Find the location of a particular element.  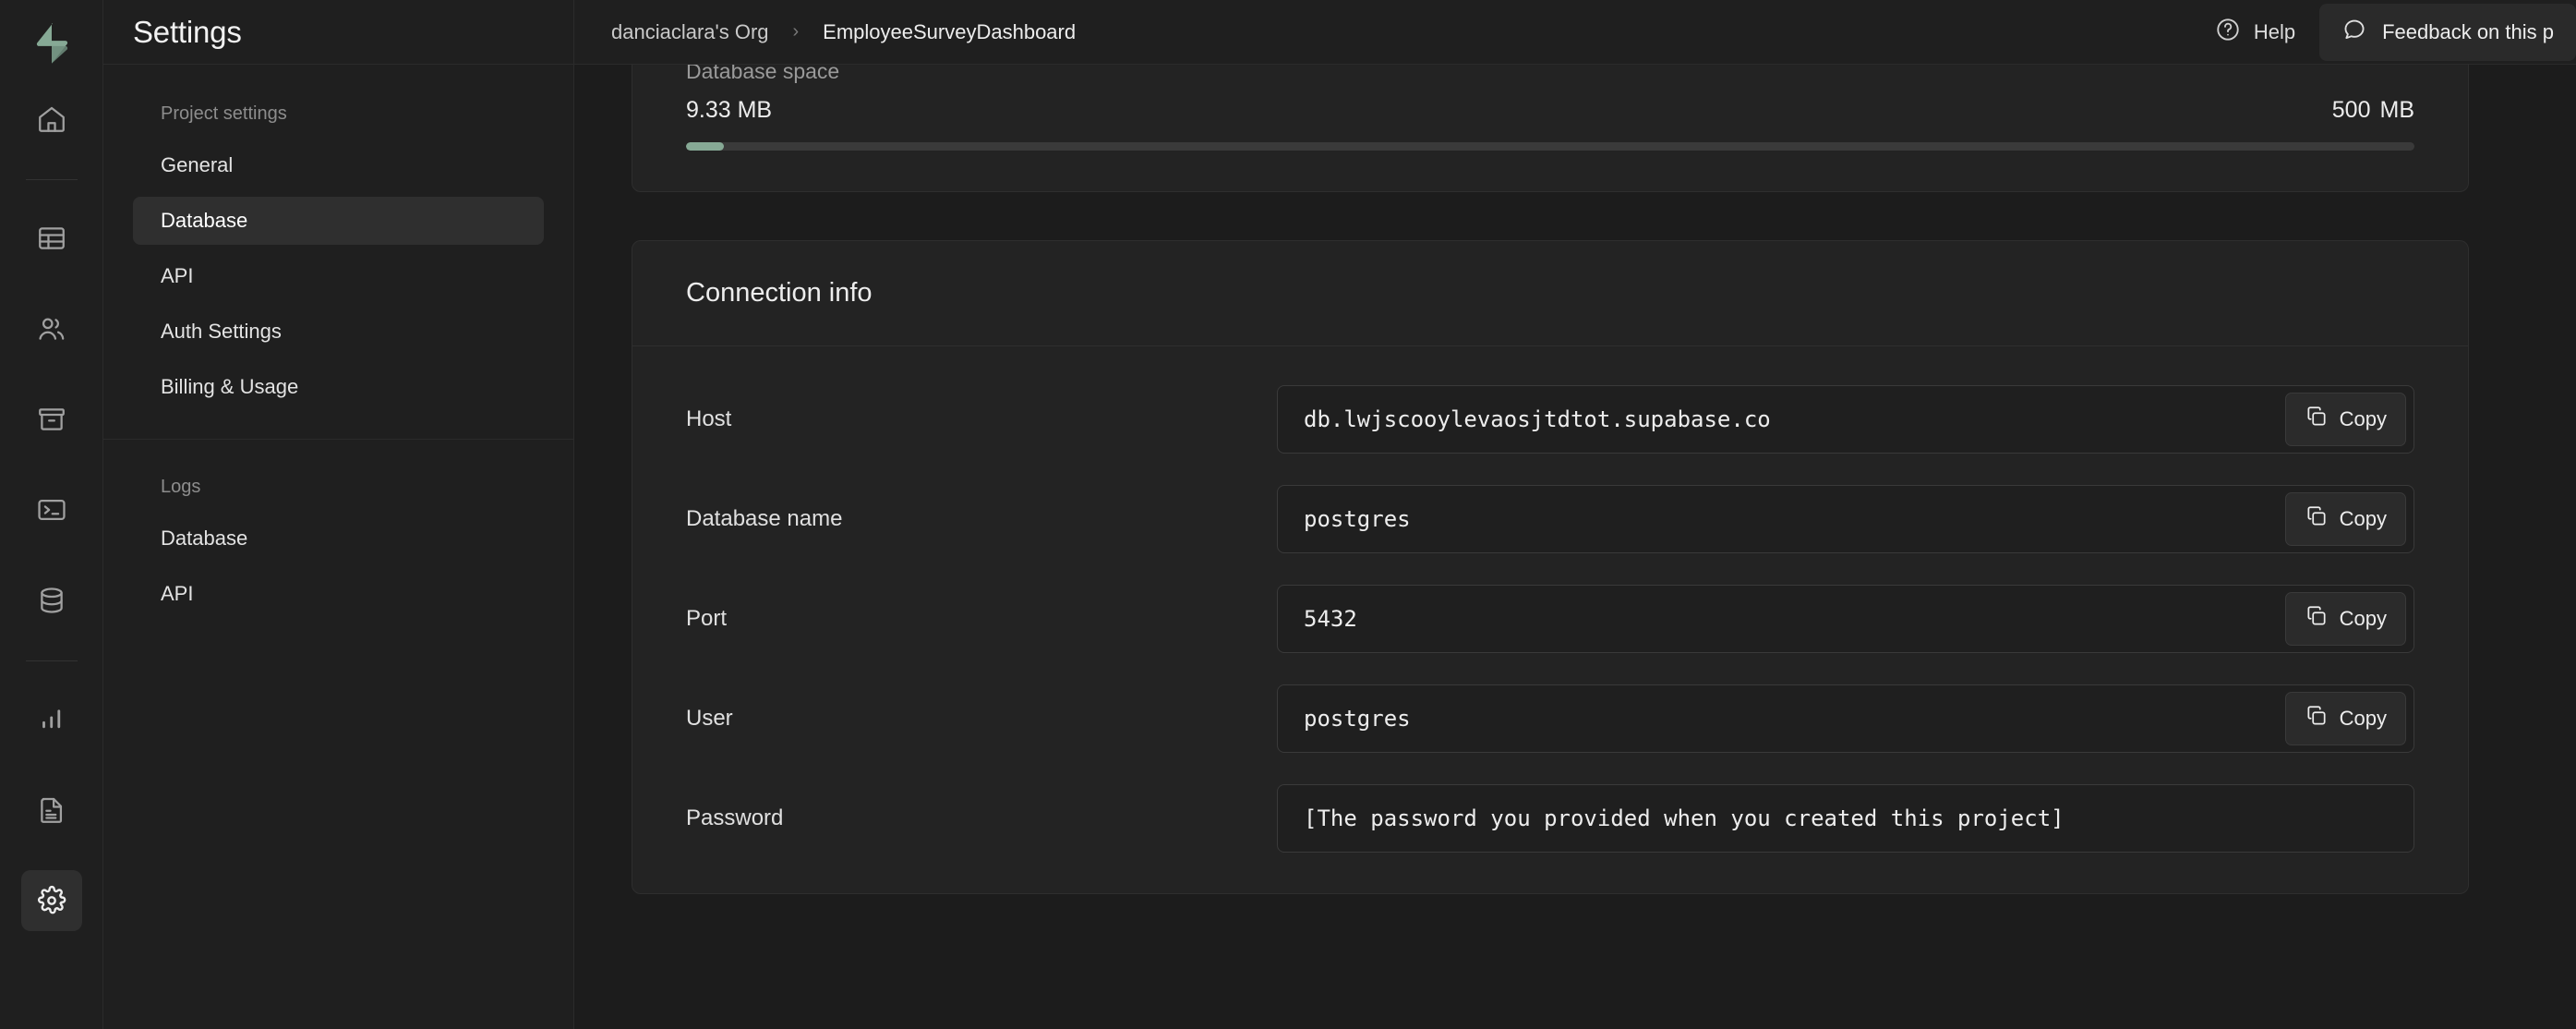

top-bar-actions: Help Feedback on this p is located at coordinates (2383, 32).